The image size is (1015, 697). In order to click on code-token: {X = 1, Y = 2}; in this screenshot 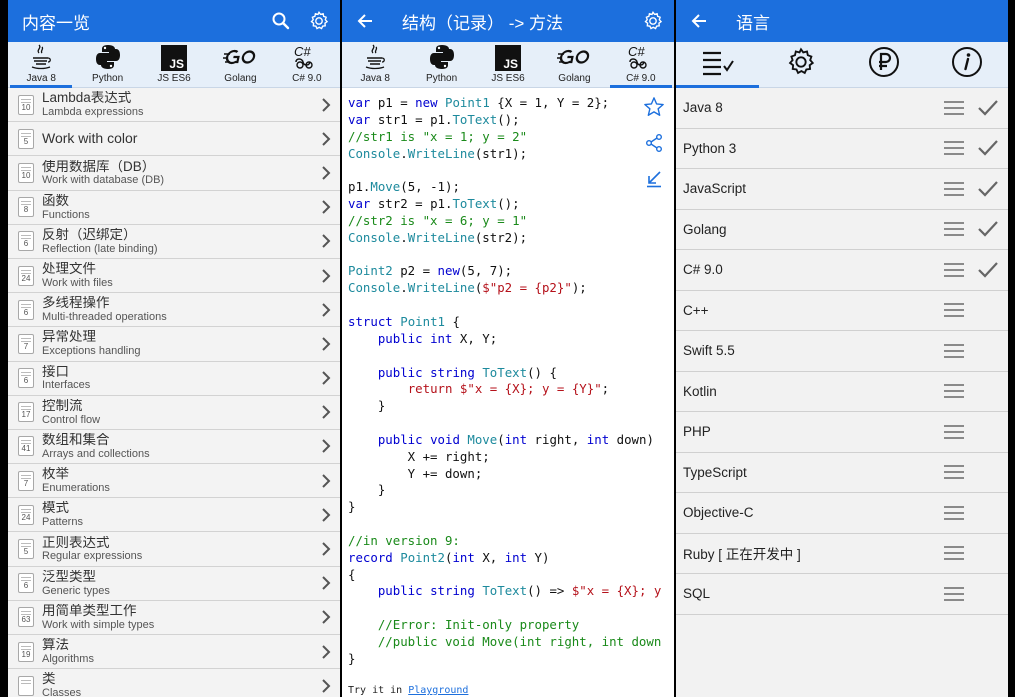, I will do `click(549, 102)`.